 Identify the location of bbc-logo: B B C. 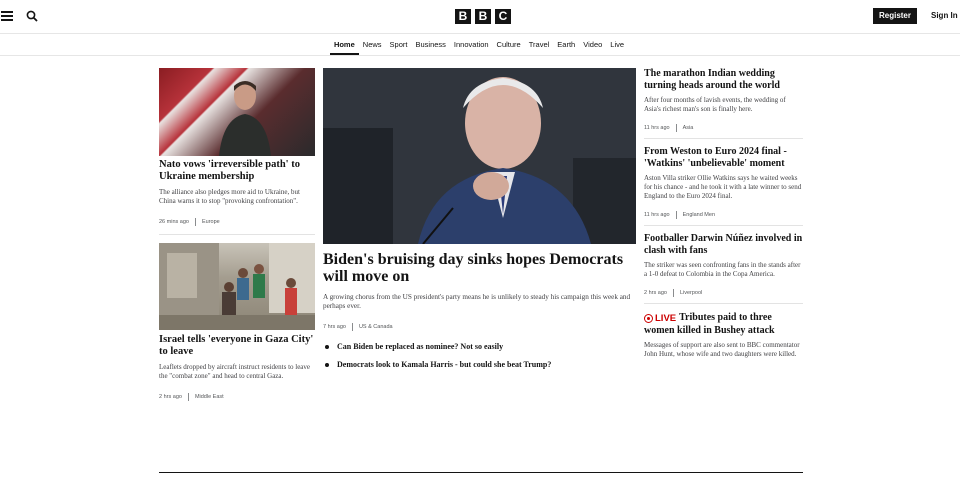
(483, 16).